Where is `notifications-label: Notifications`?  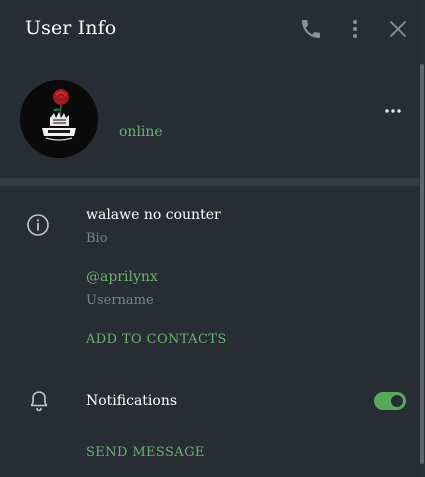 notifications-label: Notifications is located at coordinates (132, 401).